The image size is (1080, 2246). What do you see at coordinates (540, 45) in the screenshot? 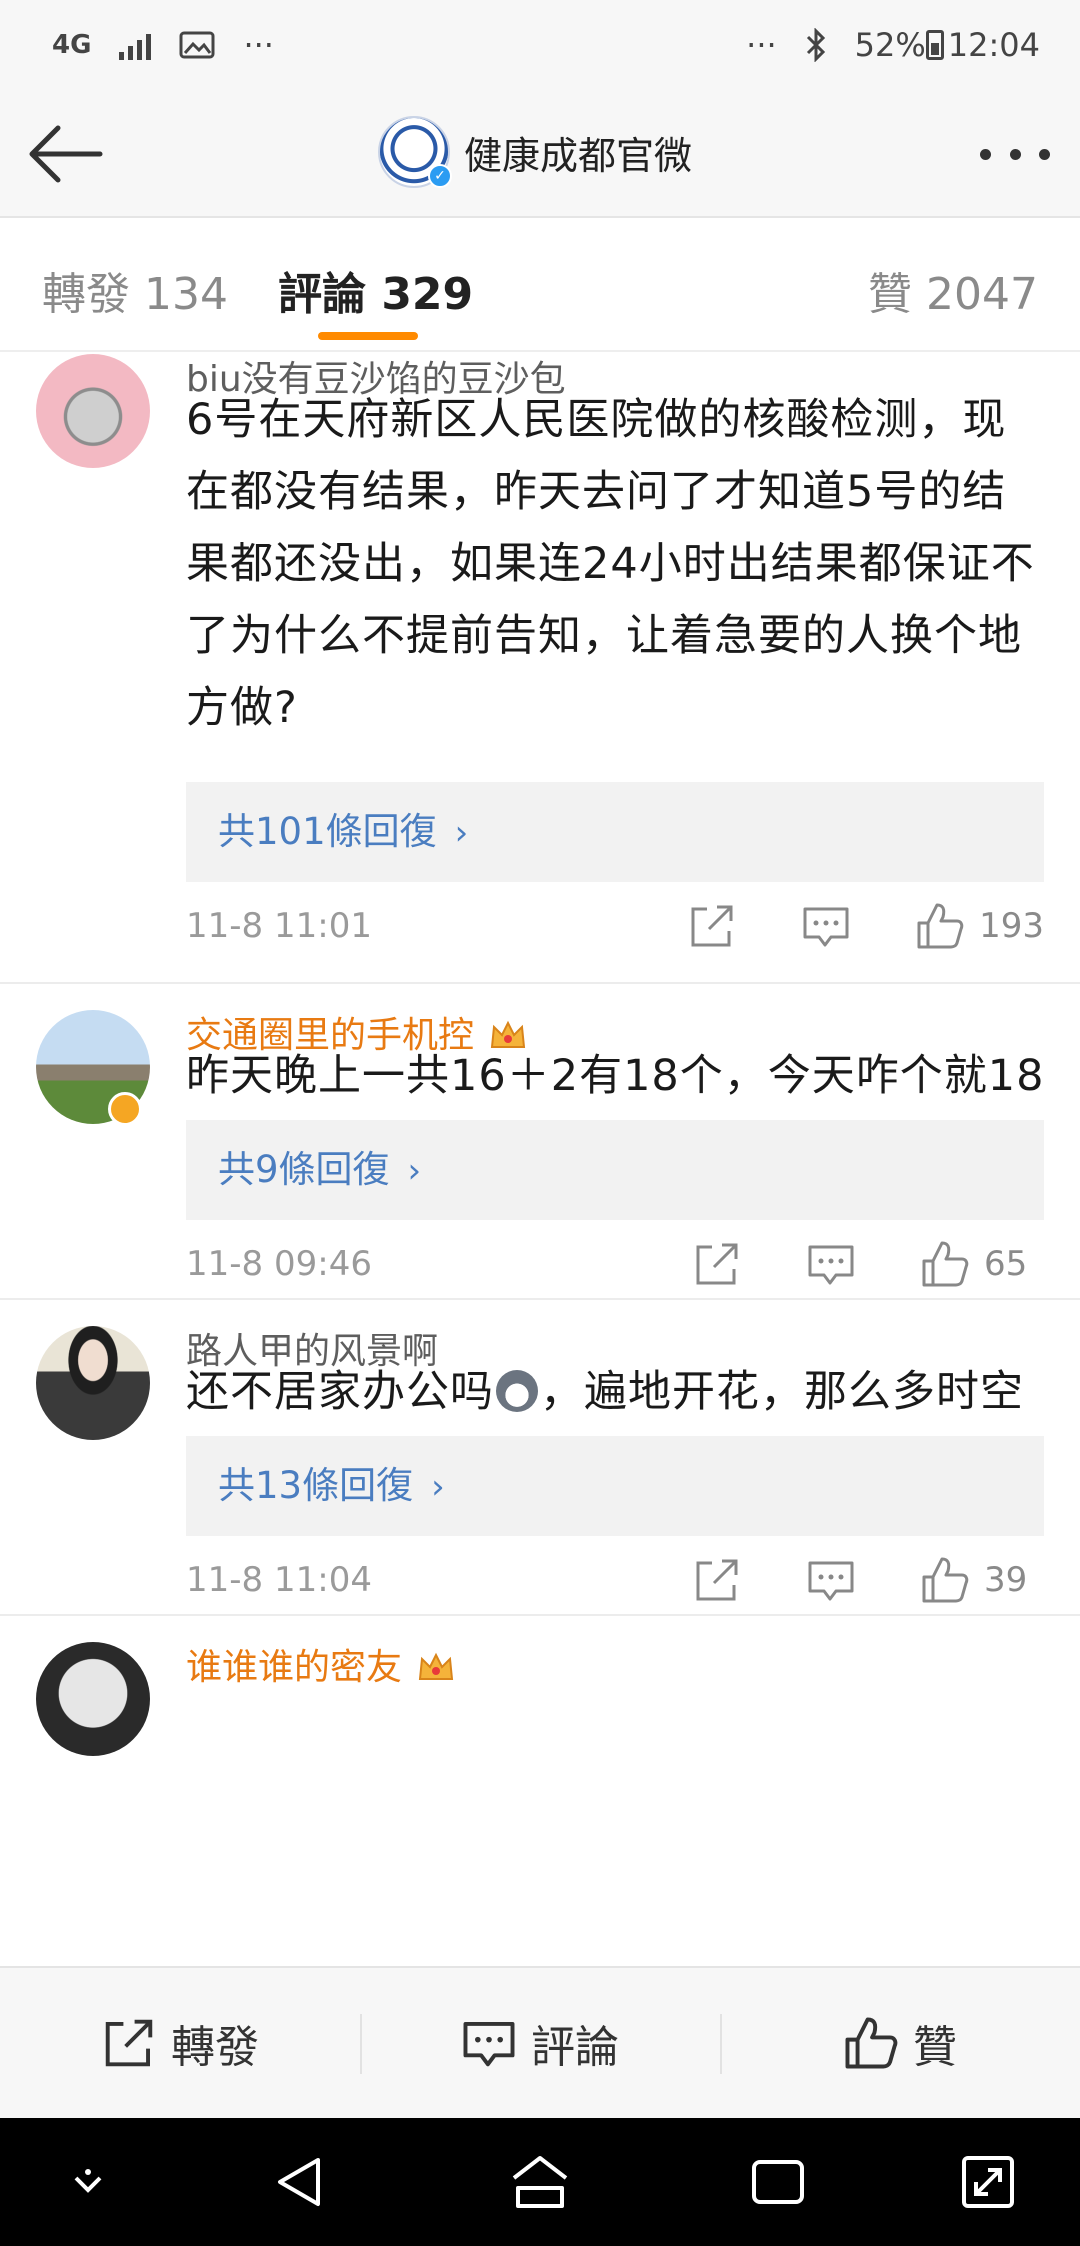
I see `status-bar: 4G ··· ··· 52% 12:04` at bounding box center [540, 45].